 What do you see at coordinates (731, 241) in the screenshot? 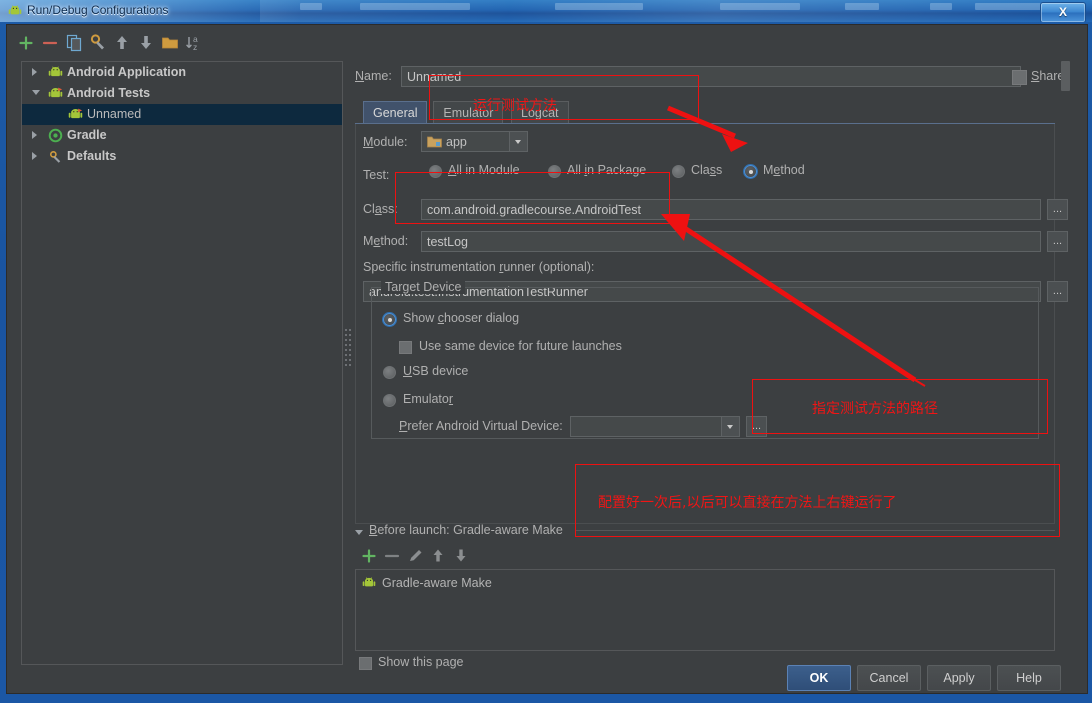
I see `method-input: testLog` at bounding box center [731, 241].